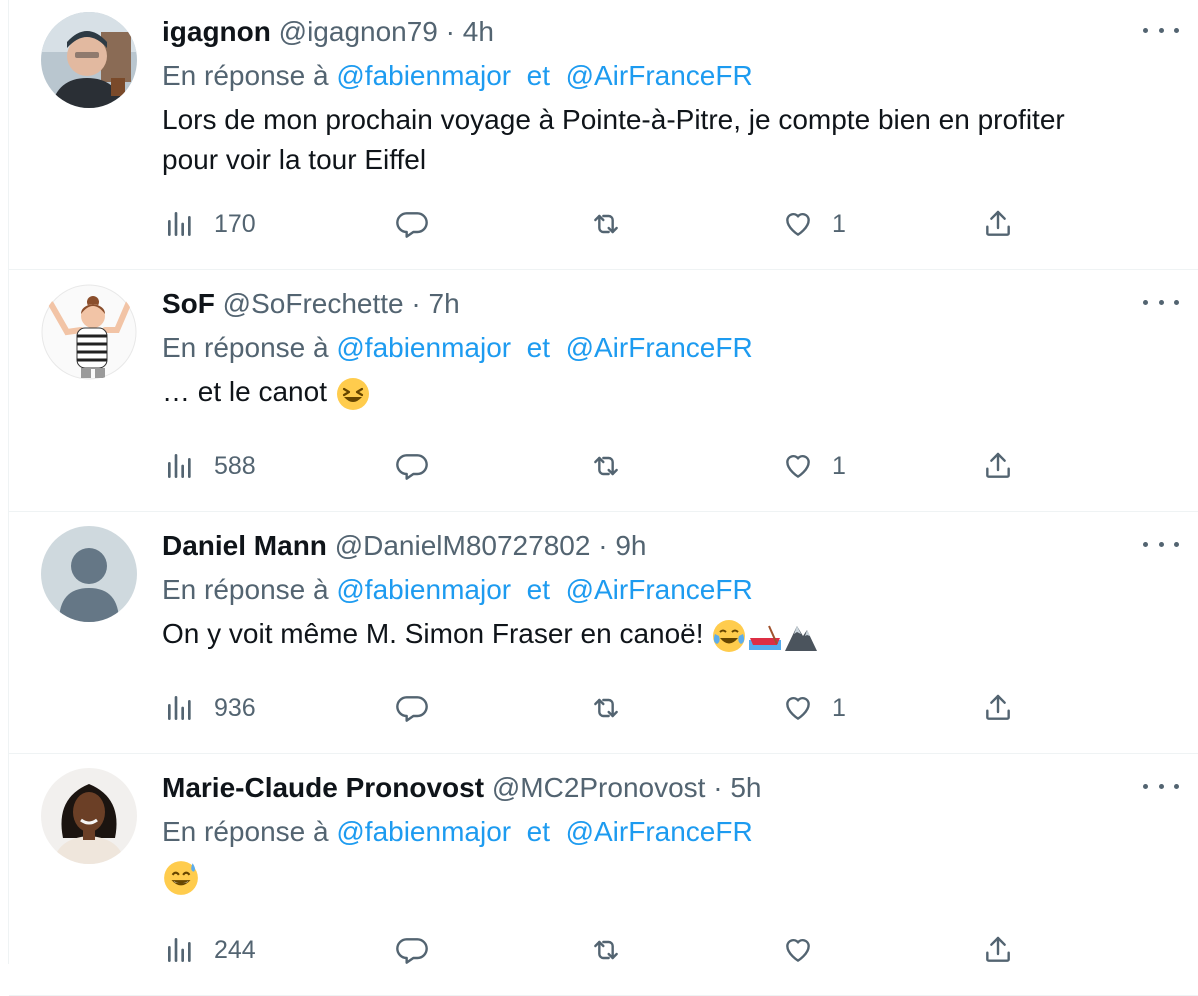  What do you see at coordinates (630, 545) in the screenshot?
I see `timestamp: 9h` at bounding box center [630, 545].